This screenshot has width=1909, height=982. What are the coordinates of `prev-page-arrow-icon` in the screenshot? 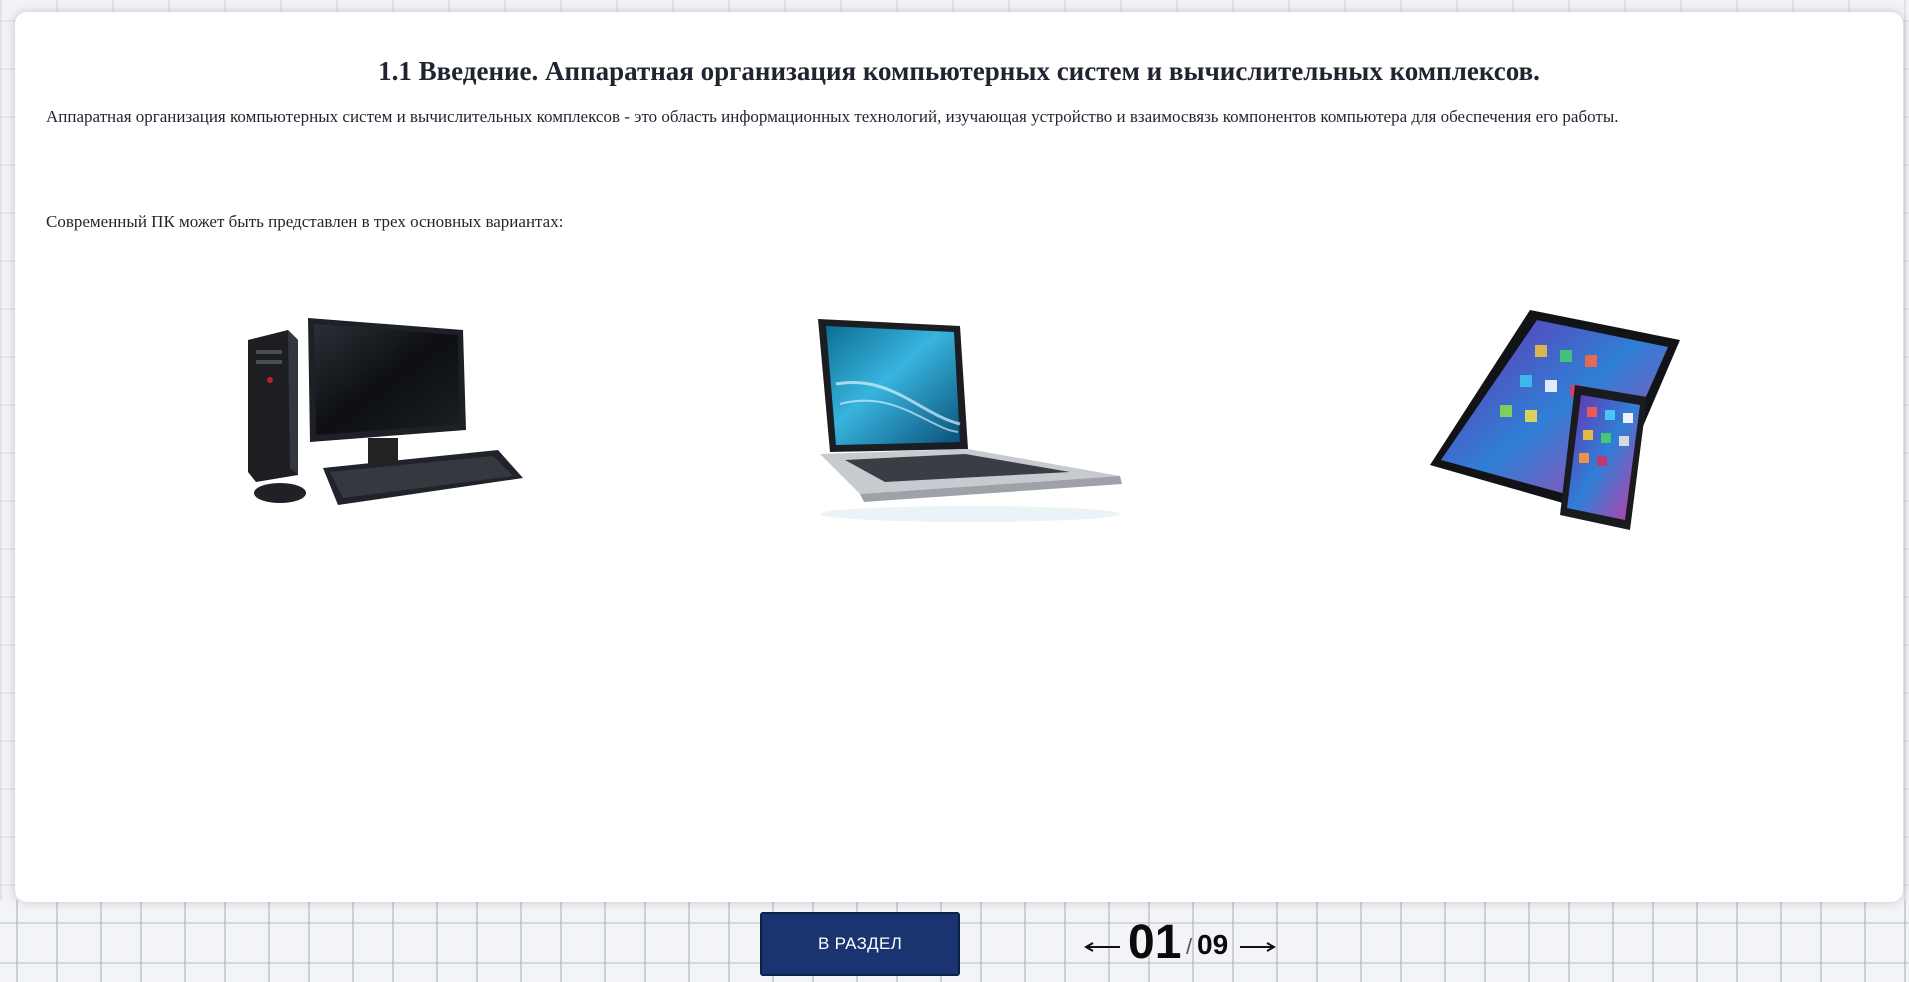 It's located at (1103, 947).